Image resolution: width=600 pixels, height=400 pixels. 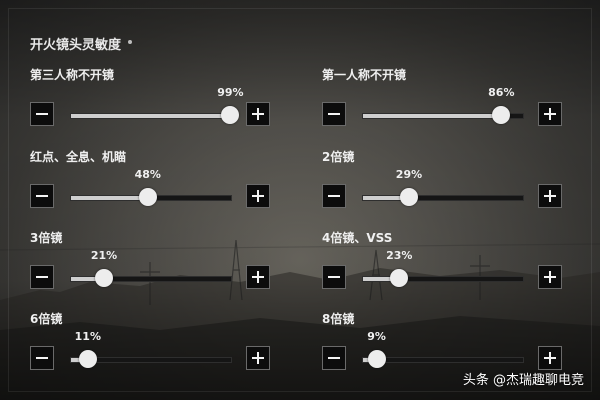 I want to click on setting-label: 4倍镜、VSS, so click(x=357, y=238).